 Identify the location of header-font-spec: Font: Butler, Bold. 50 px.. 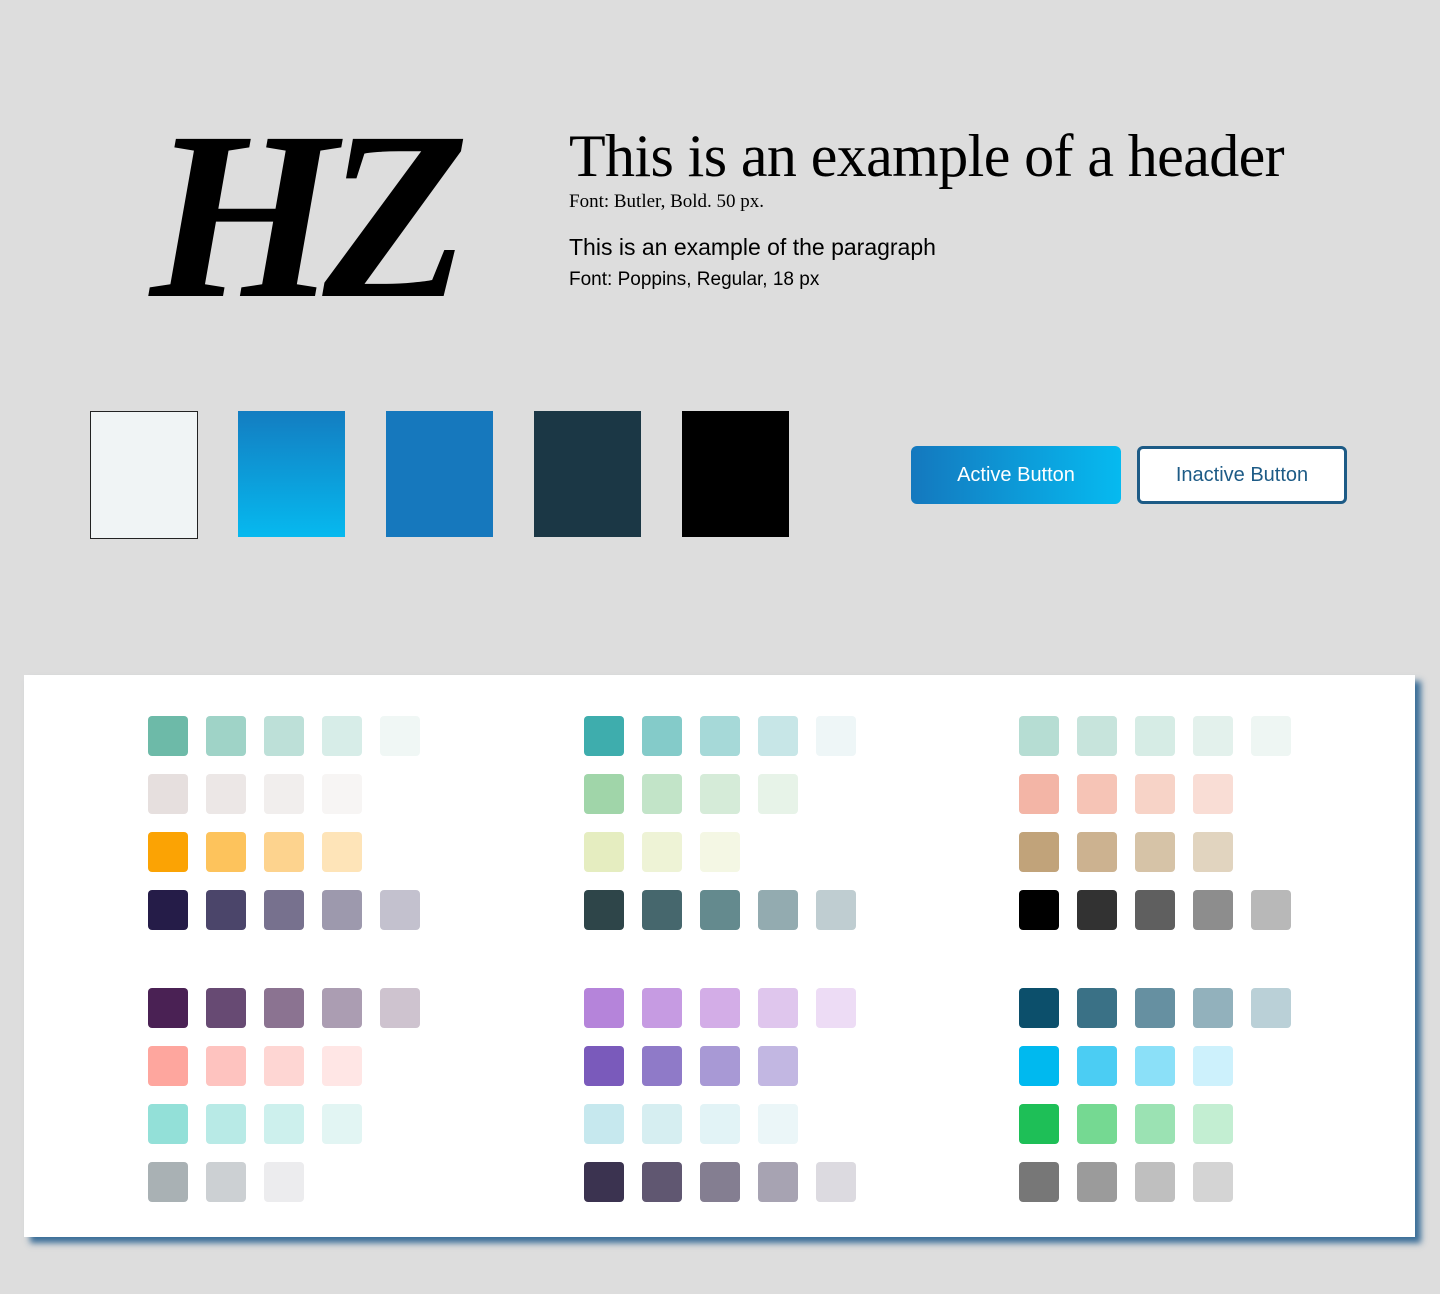
(667, 201).